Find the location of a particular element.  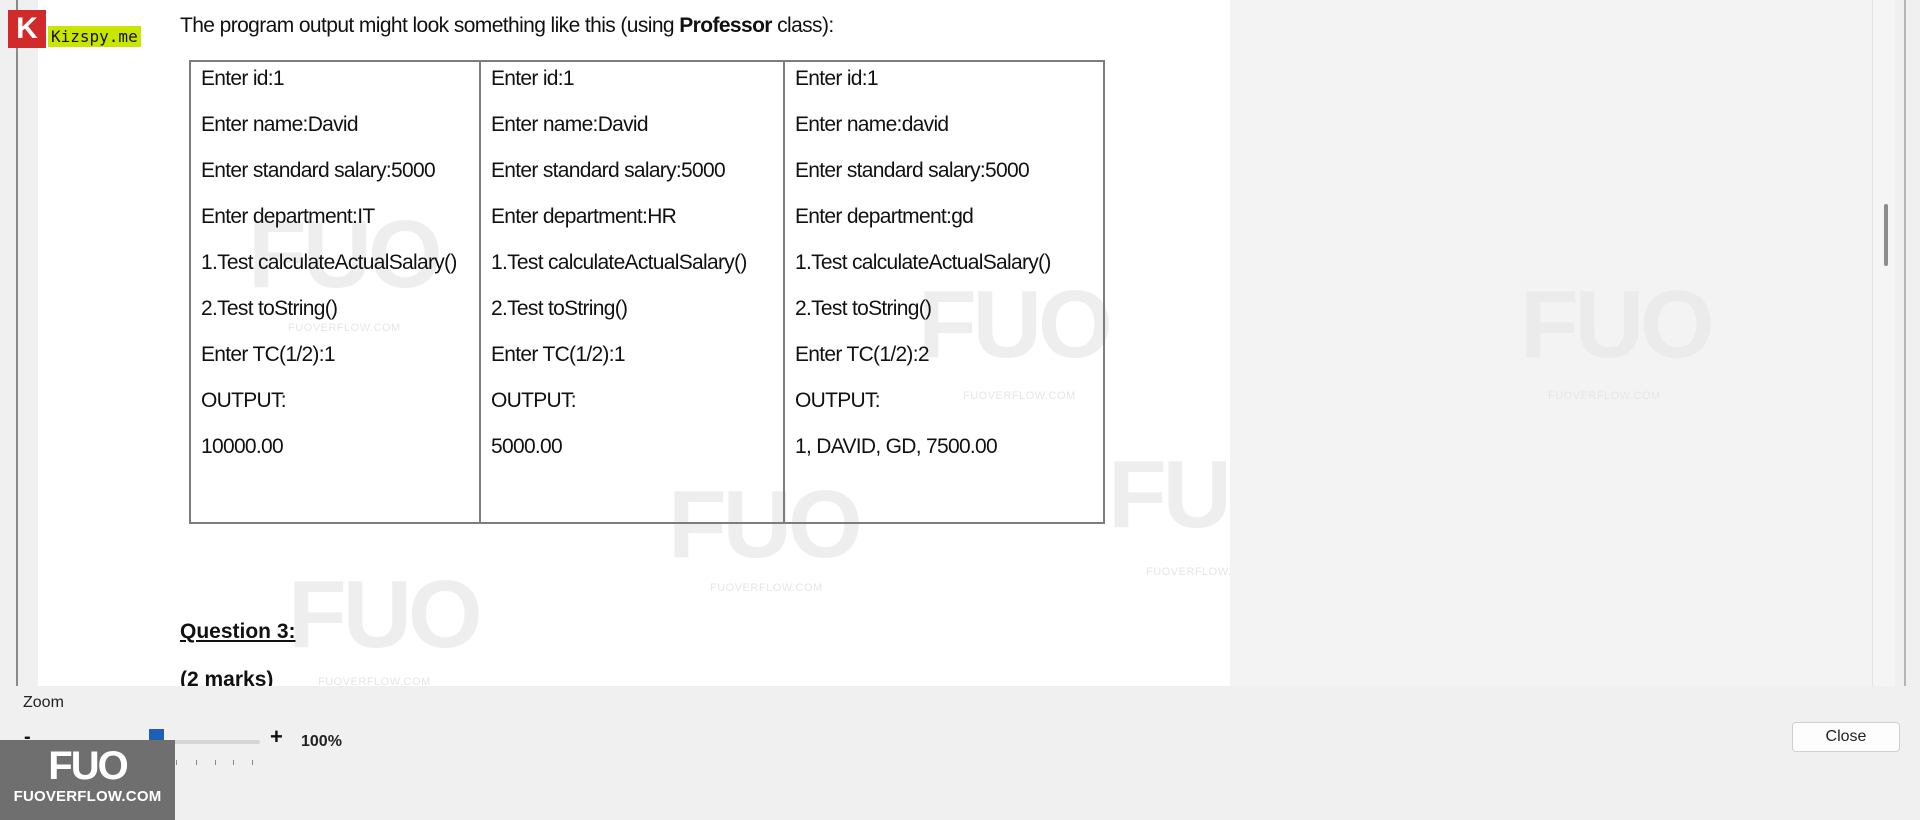

zoom-in-button: + is located at coordinates (276, 737).